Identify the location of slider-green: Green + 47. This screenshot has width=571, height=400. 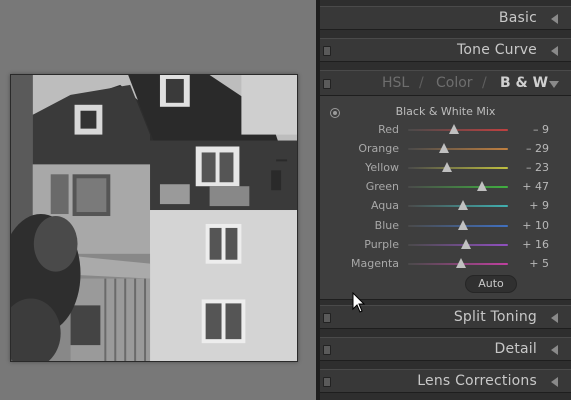
(445, 187).